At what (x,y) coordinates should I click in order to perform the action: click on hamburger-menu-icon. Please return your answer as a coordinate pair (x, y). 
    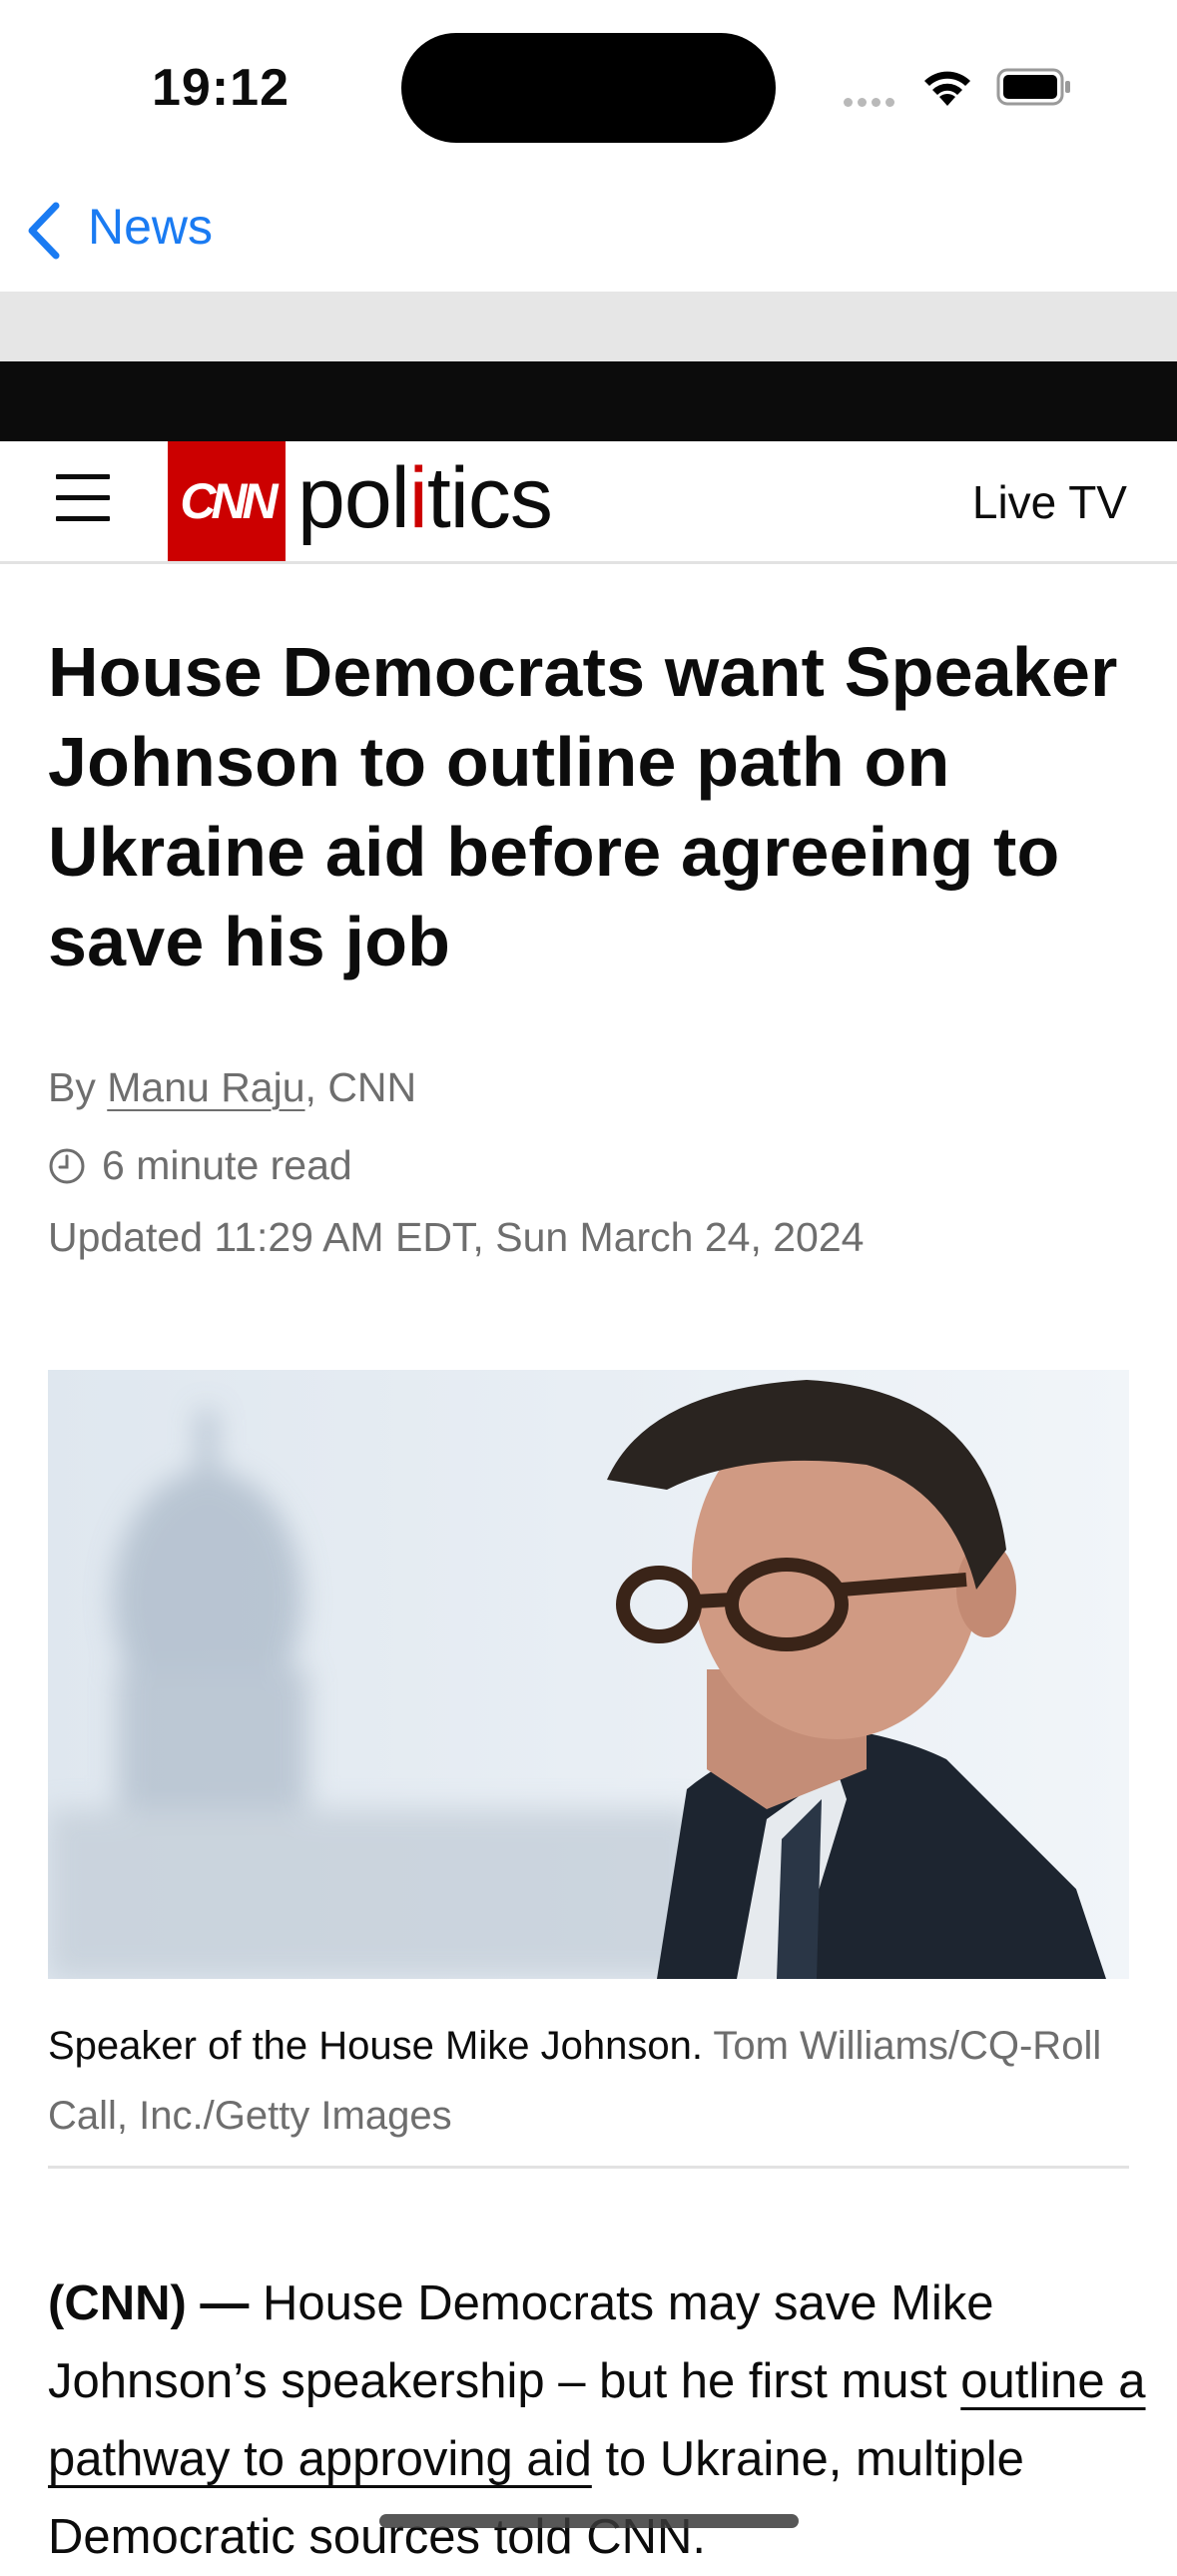
    Looking at the image, I should click on (83, 498).